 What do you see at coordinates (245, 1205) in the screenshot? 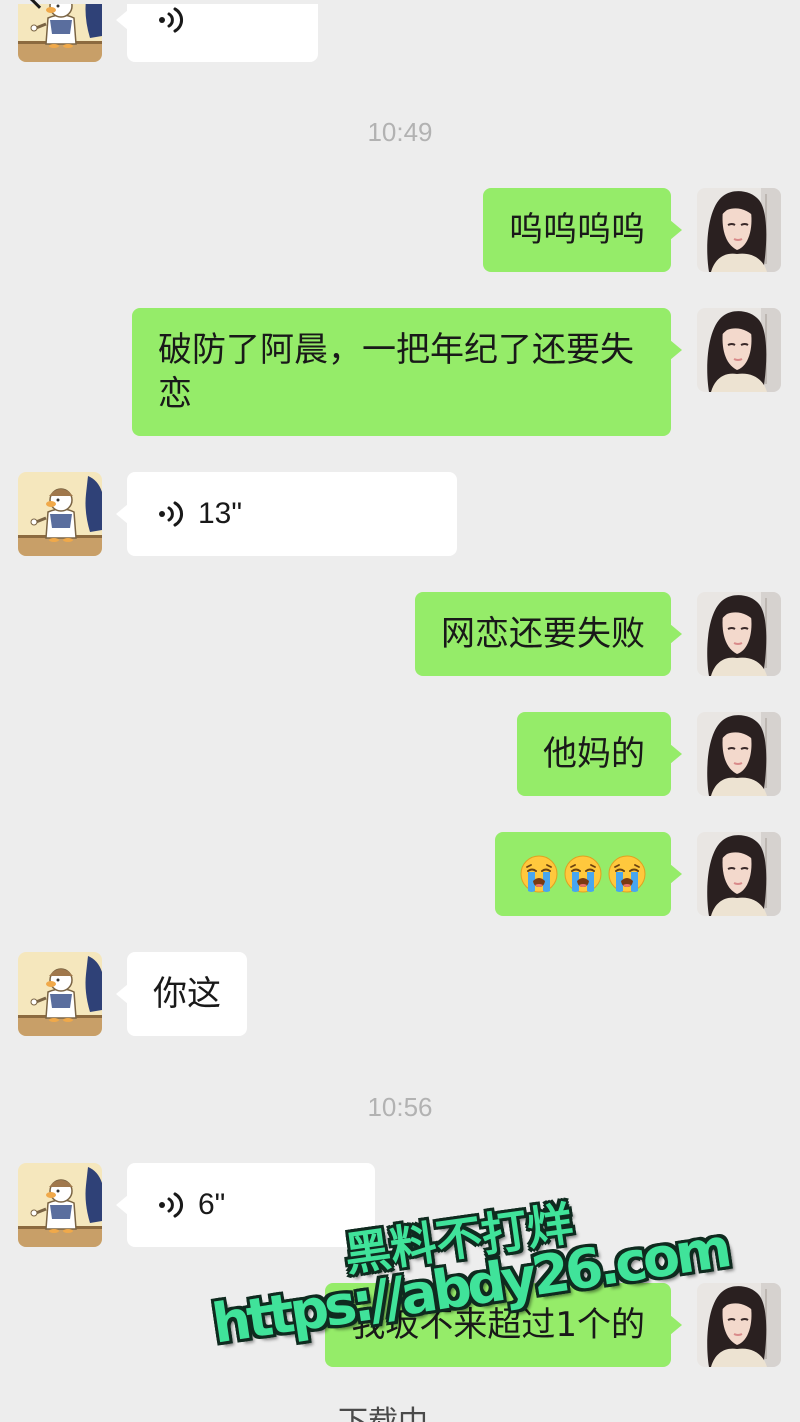
I see `voice-message-bubble: 6"` at bounding box center [245, 1205].